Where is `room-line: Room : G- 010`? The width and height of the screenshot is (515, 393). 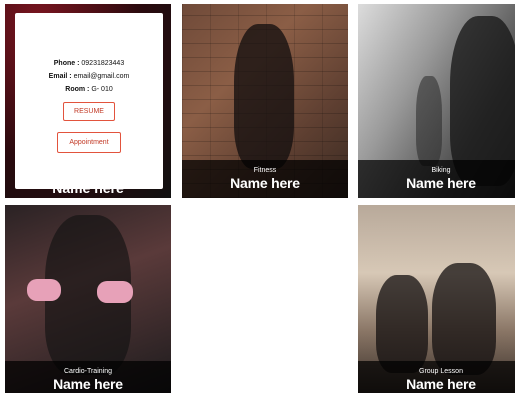
room-line: Room : G- 010 is located at coordinates (88, 89).